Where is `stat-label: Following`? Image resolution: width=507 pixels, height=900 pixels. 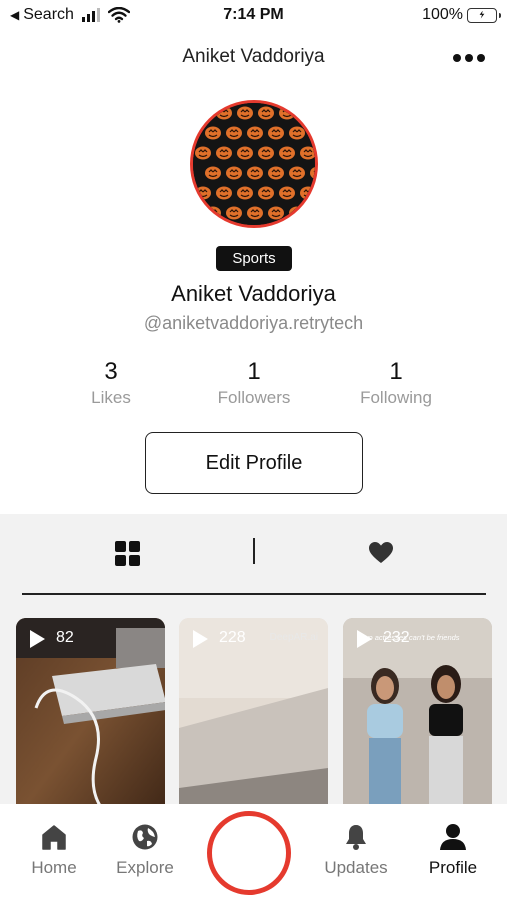 stat-label: Following is located at coordinates (396, 397).